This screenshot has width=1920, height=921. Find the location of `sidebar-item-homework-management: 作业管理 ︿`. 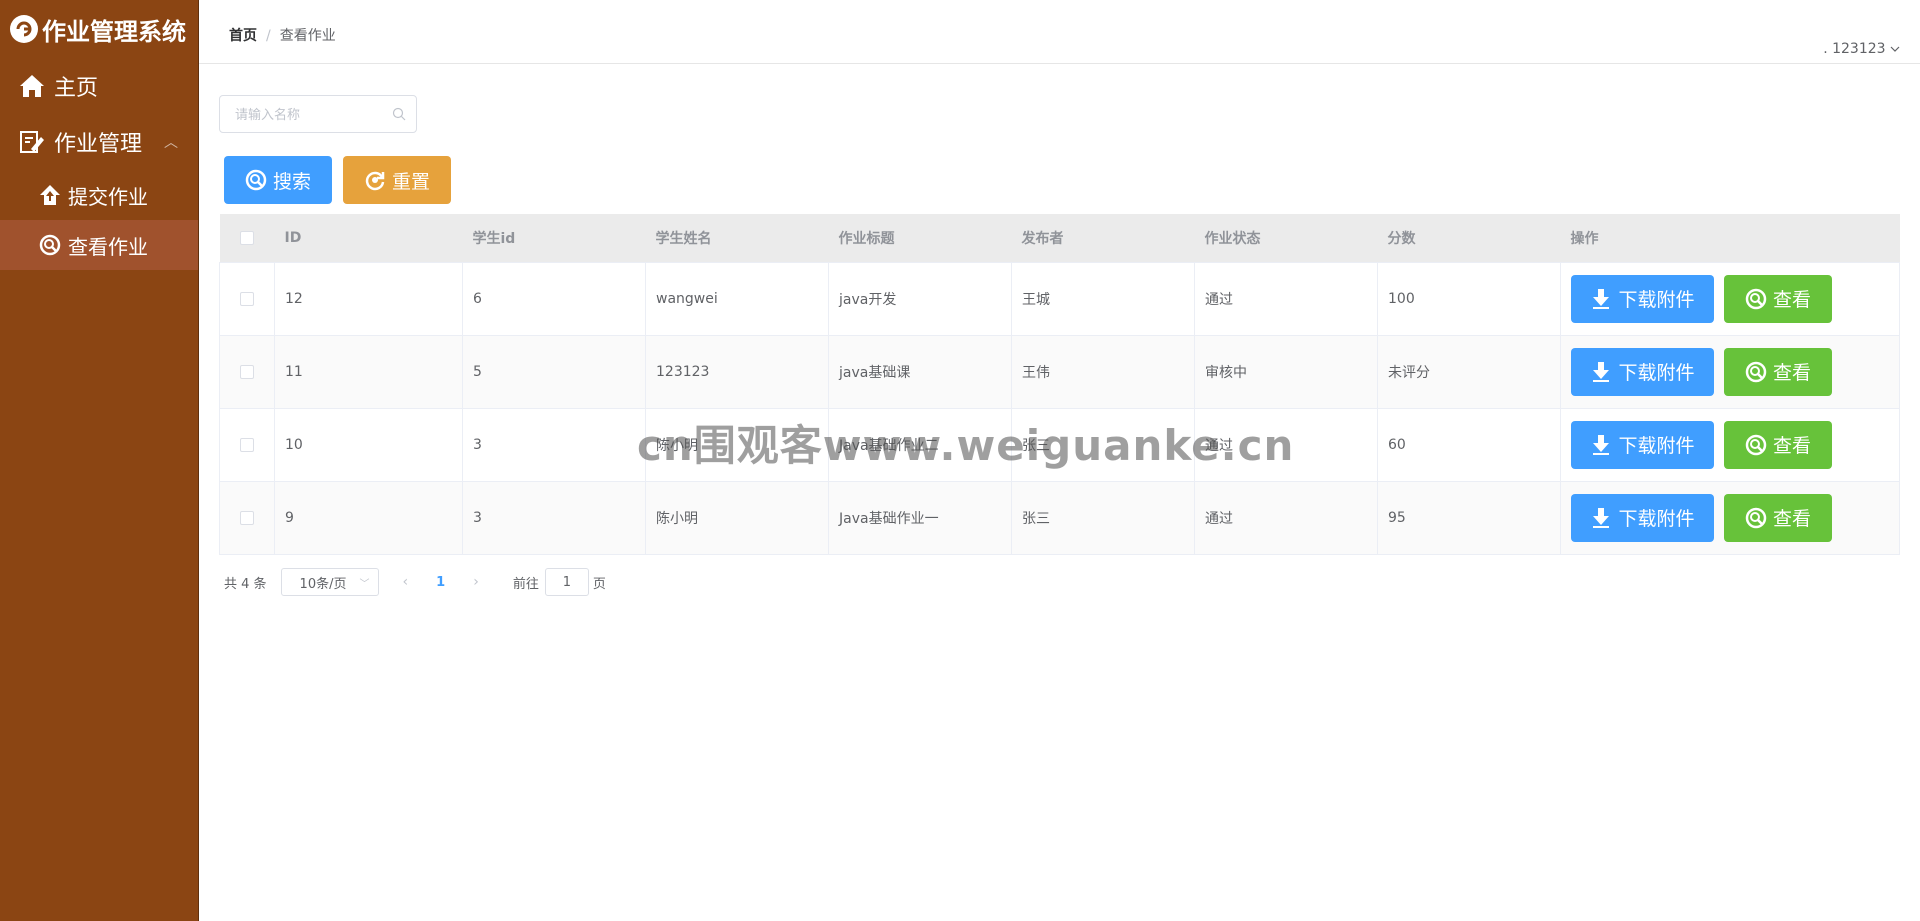

sidebar-item-homework-management: 作业管理 ︿ is located at coordinates (99, 142).